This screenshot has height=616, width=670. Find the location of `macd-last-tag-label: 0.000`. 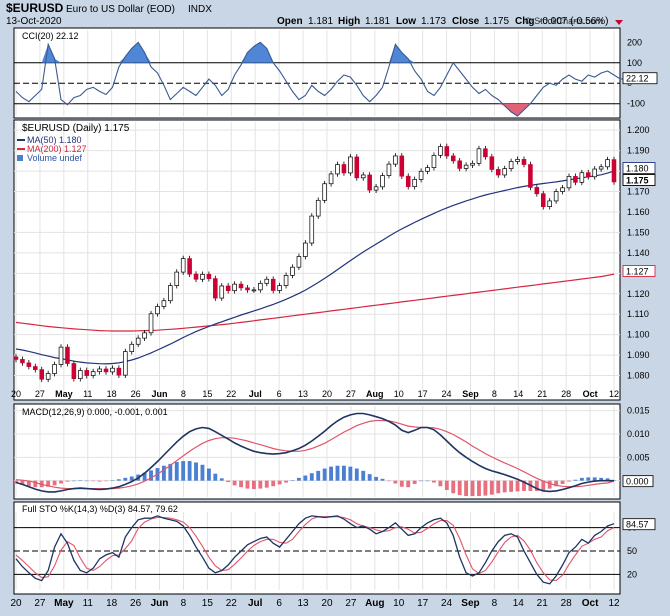

macd-last-tag-label: 0.000 is located at coordinates (637, 482).